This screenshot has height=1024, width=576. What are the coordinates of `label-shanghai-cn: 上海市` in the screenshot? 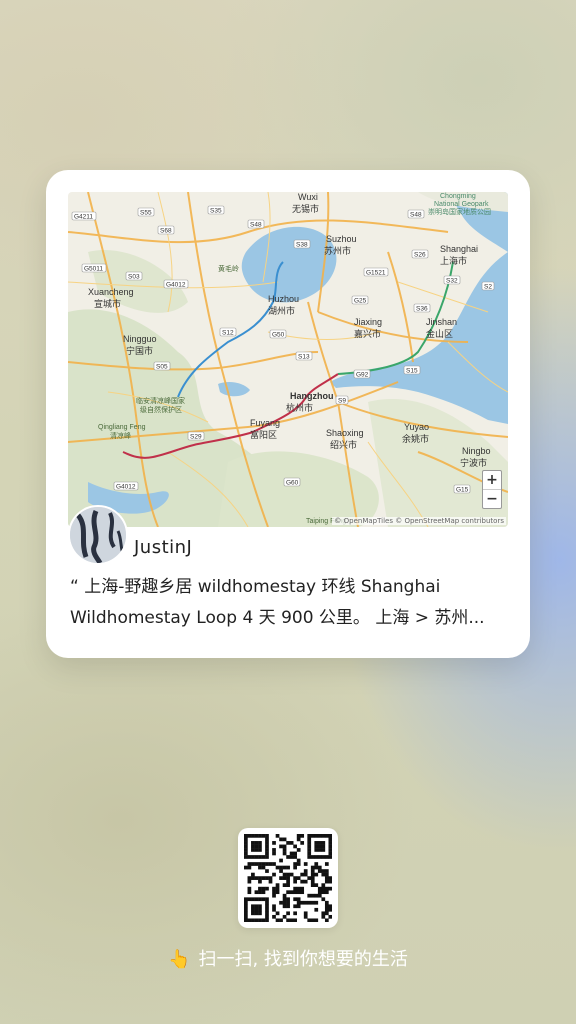 It's located at (453, 260).